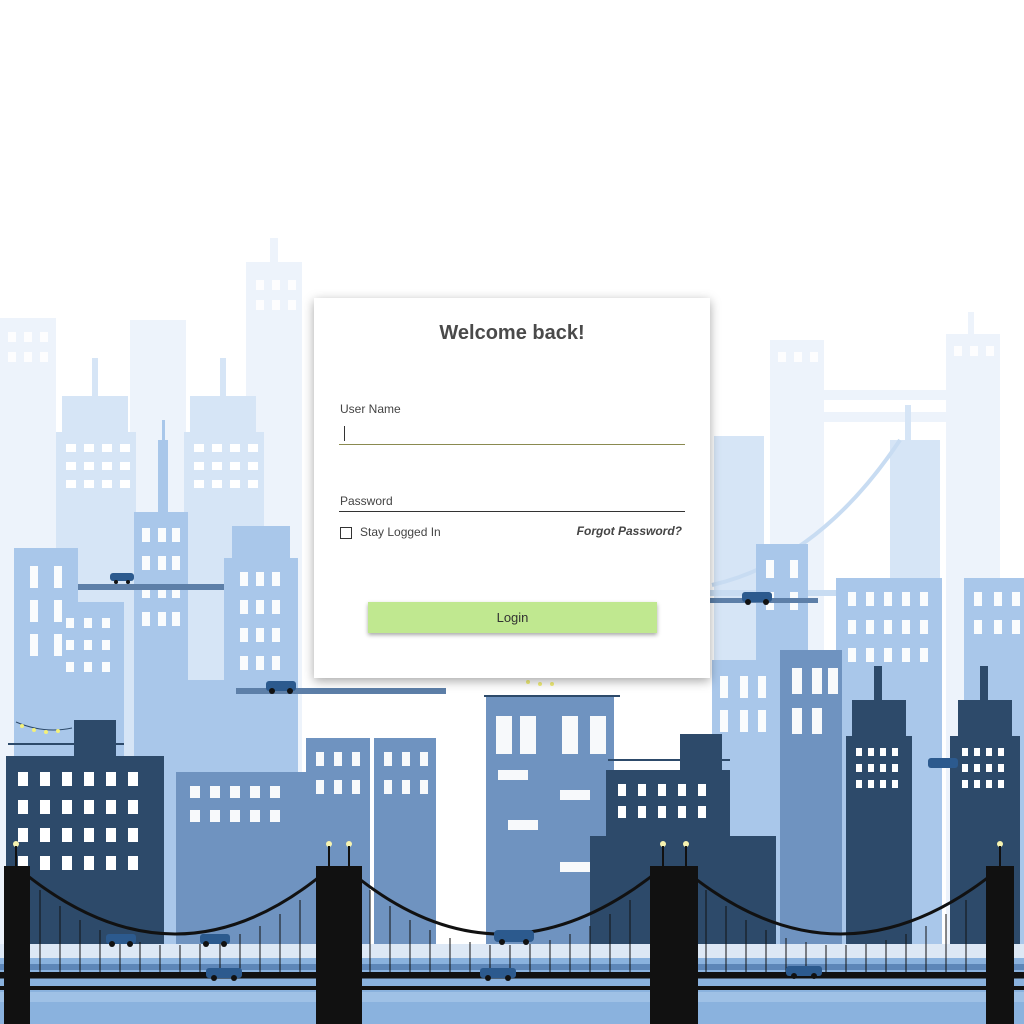  Describe the element at coordinates (512, 333) in the screenshot. I see `page-title: Welcome back!` at that location.